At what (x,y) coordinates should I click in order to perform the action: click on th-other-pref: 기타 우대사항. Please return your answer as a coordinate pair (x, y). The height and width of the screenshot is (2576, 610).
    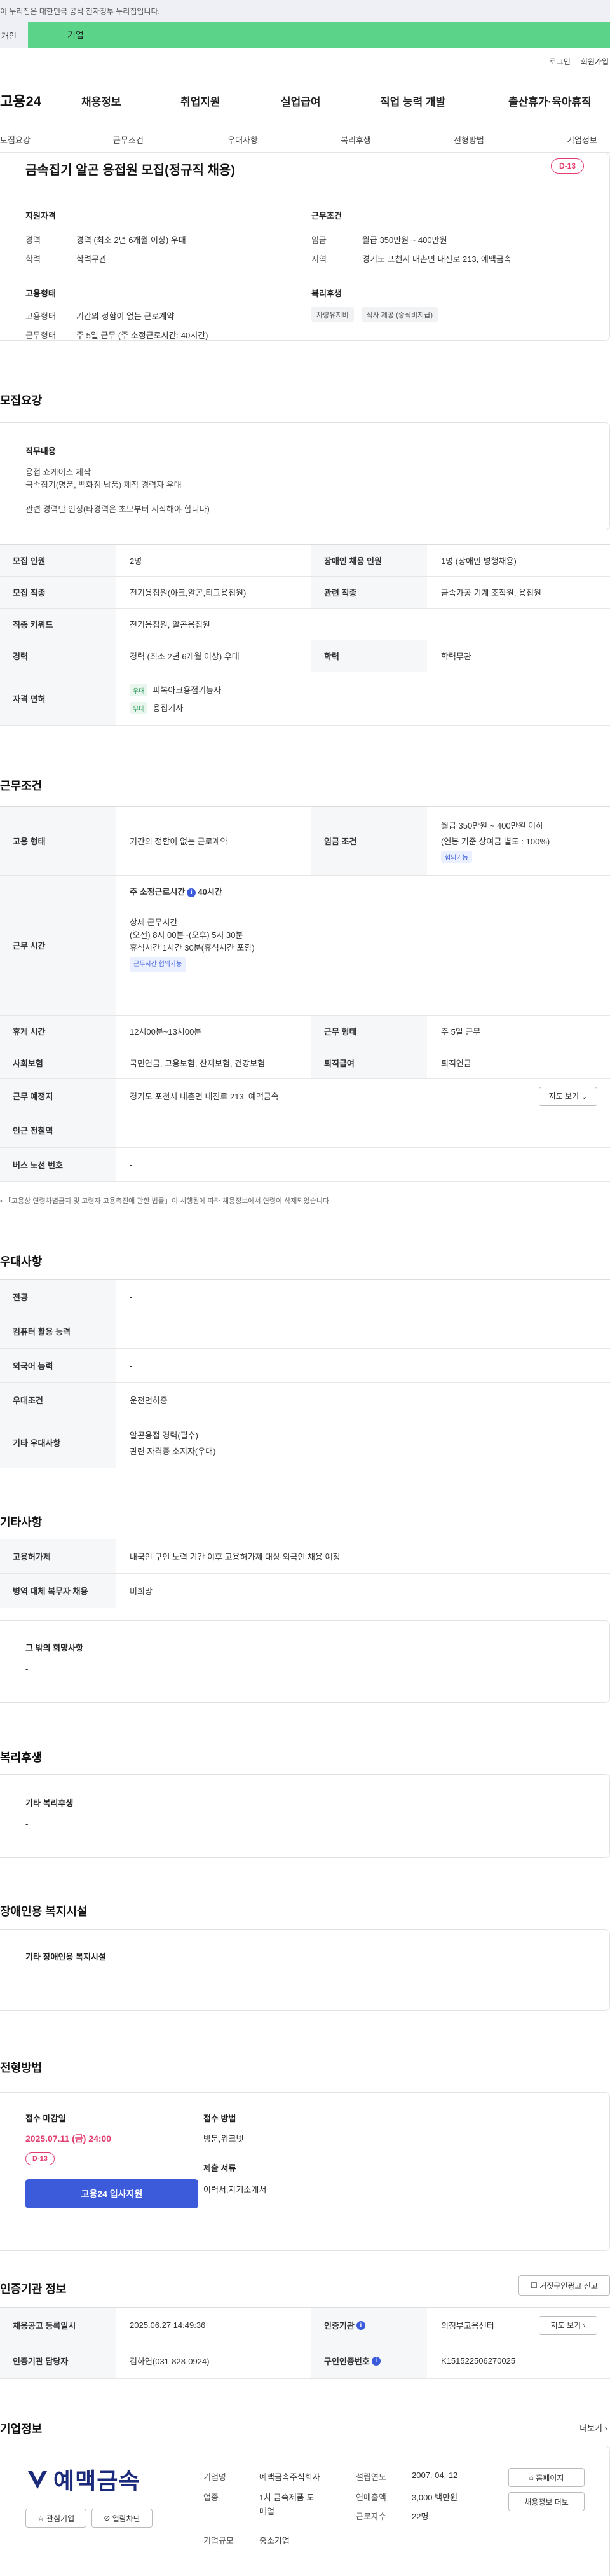
    Looking at the image, I should click on (58, 1442).